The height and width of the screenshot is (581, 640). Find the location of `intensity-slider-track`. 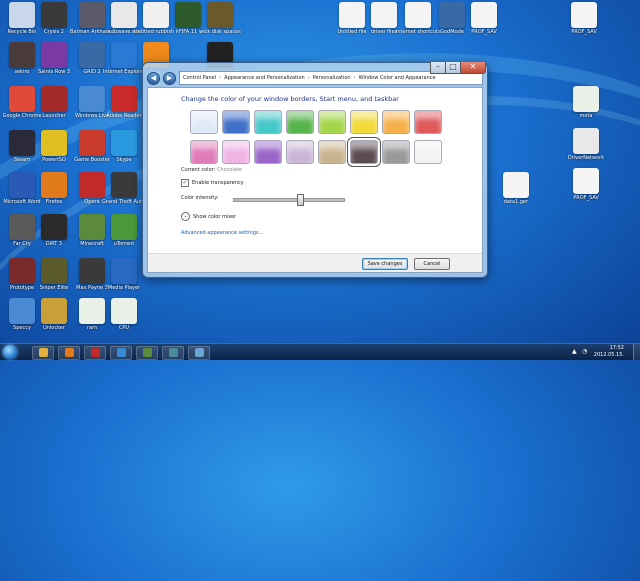

intensity-slider-track is located at coordinates (289, 200).